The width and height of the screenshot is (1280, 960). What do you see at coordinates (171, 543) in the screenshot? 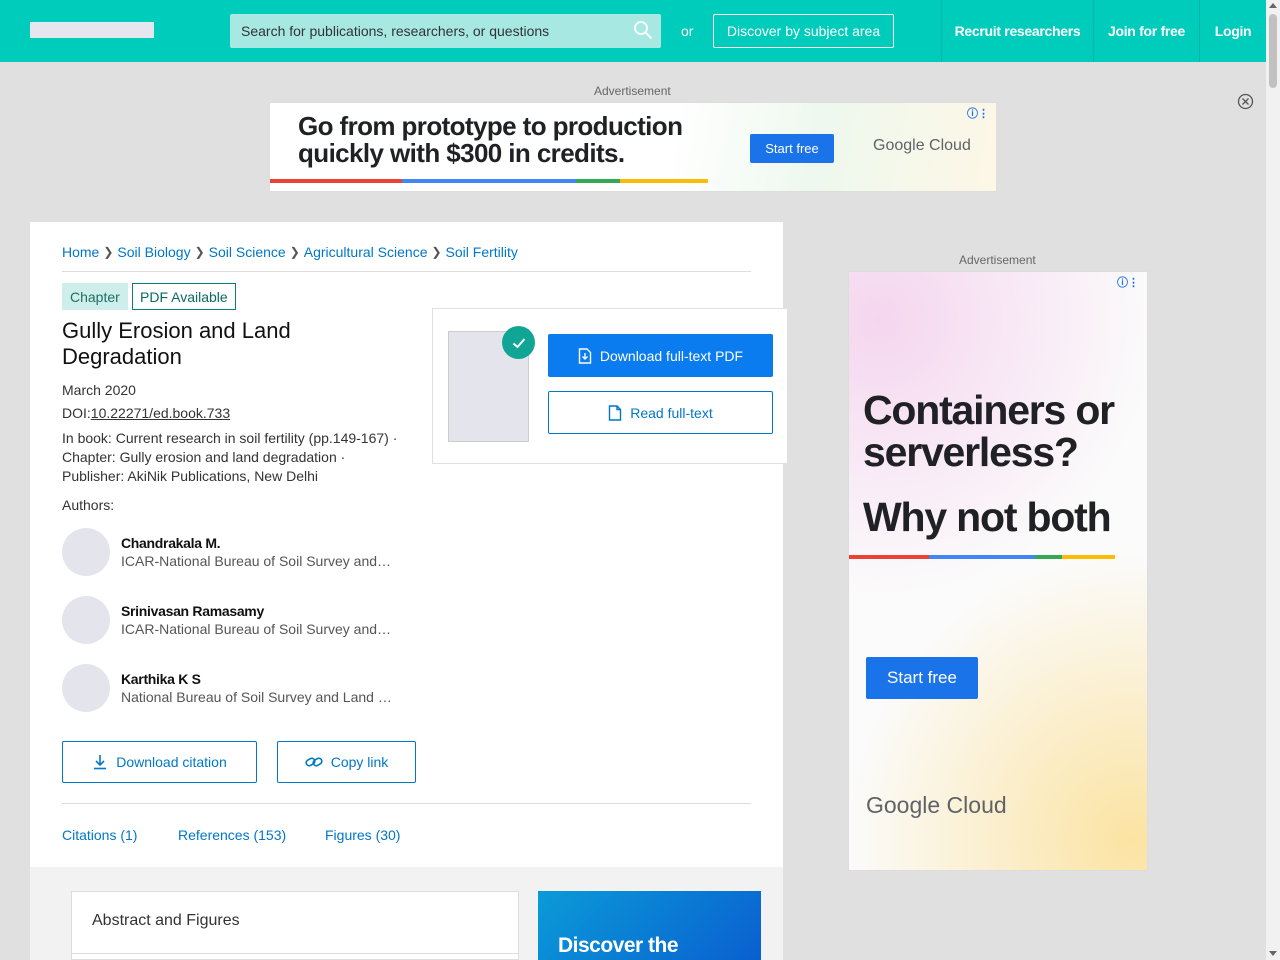
I see `author-name: Chandrakala M.` at bounding box center [171, 543].